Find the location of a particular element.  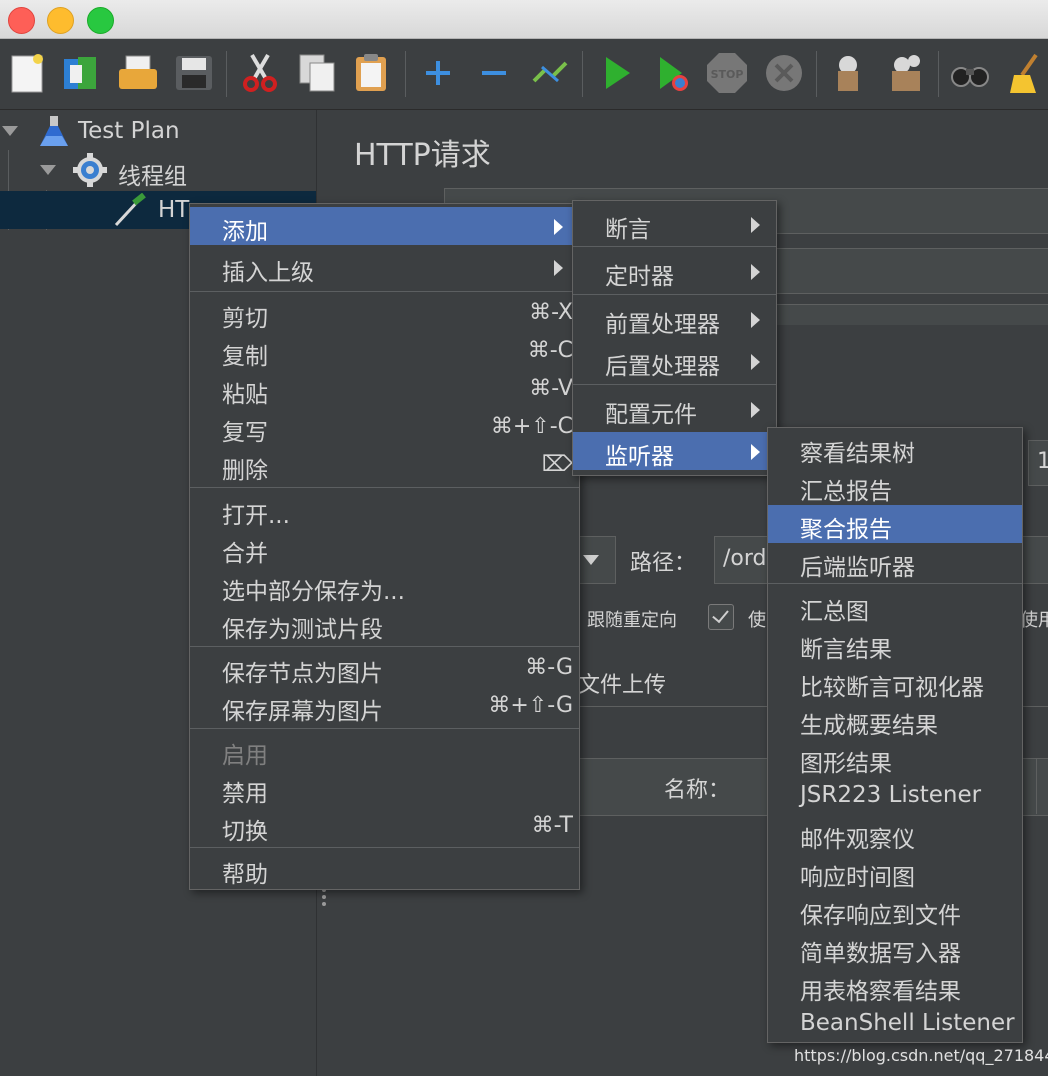

menu-item-backend-listener: 后端监听器 is located at coordinates (895, 562).